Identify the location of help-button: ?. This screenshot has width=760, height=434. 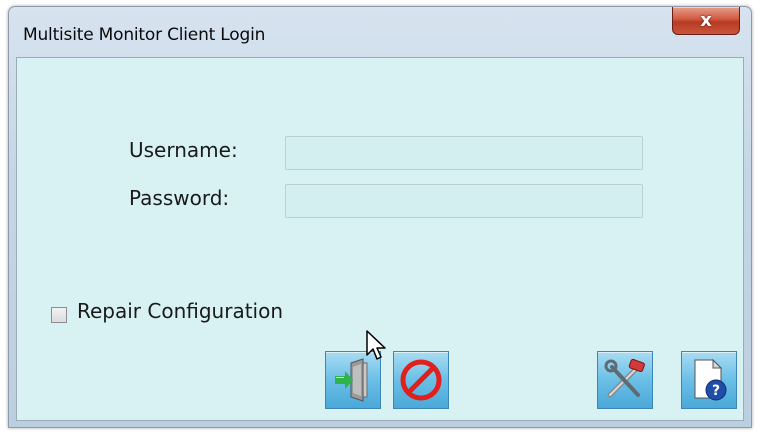
(709, 380).